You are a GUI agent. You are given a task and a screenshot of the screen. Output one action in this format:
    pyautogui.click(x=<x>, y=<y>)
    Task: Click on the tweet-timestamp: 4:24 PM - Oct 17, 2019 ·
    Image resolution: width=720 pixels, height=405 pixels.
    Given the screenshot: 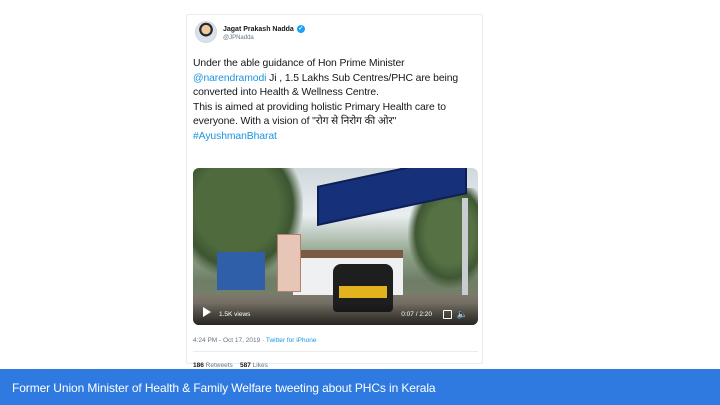 What is the action you would take?
    pyautogui.click(x=229, y=340)
    